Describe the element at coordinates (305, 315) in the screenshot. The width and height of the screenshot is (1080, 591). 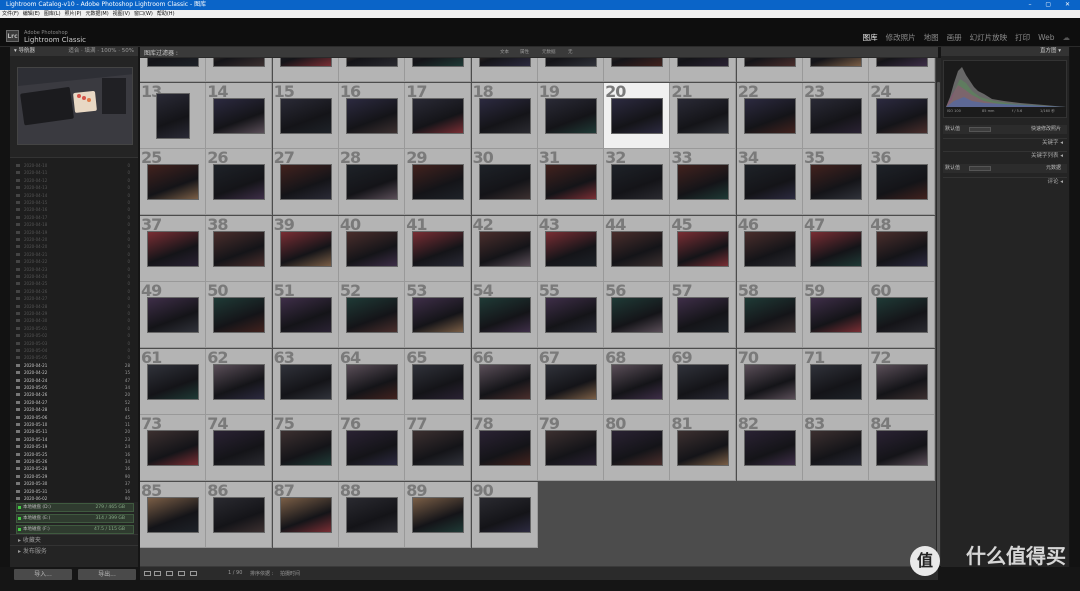
I see `thumbnail-cell: 51` at that location.